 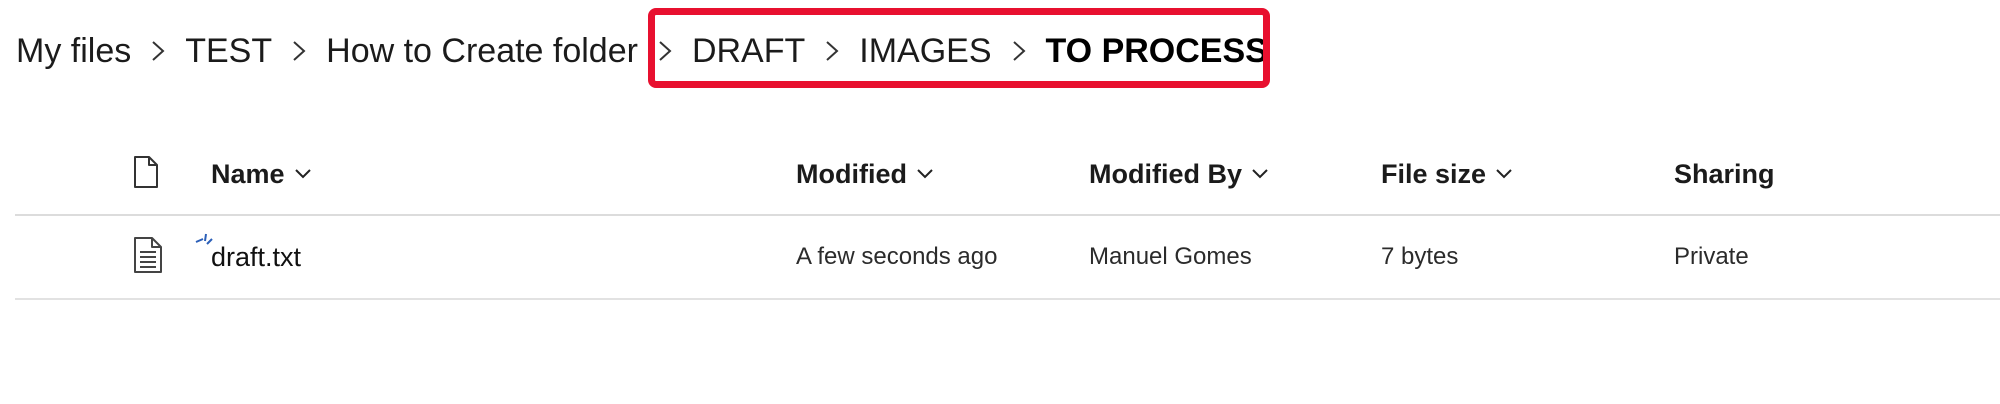 I want to click on breadcrumb-item-draft: DRAFT, so click(x=748, y=51).